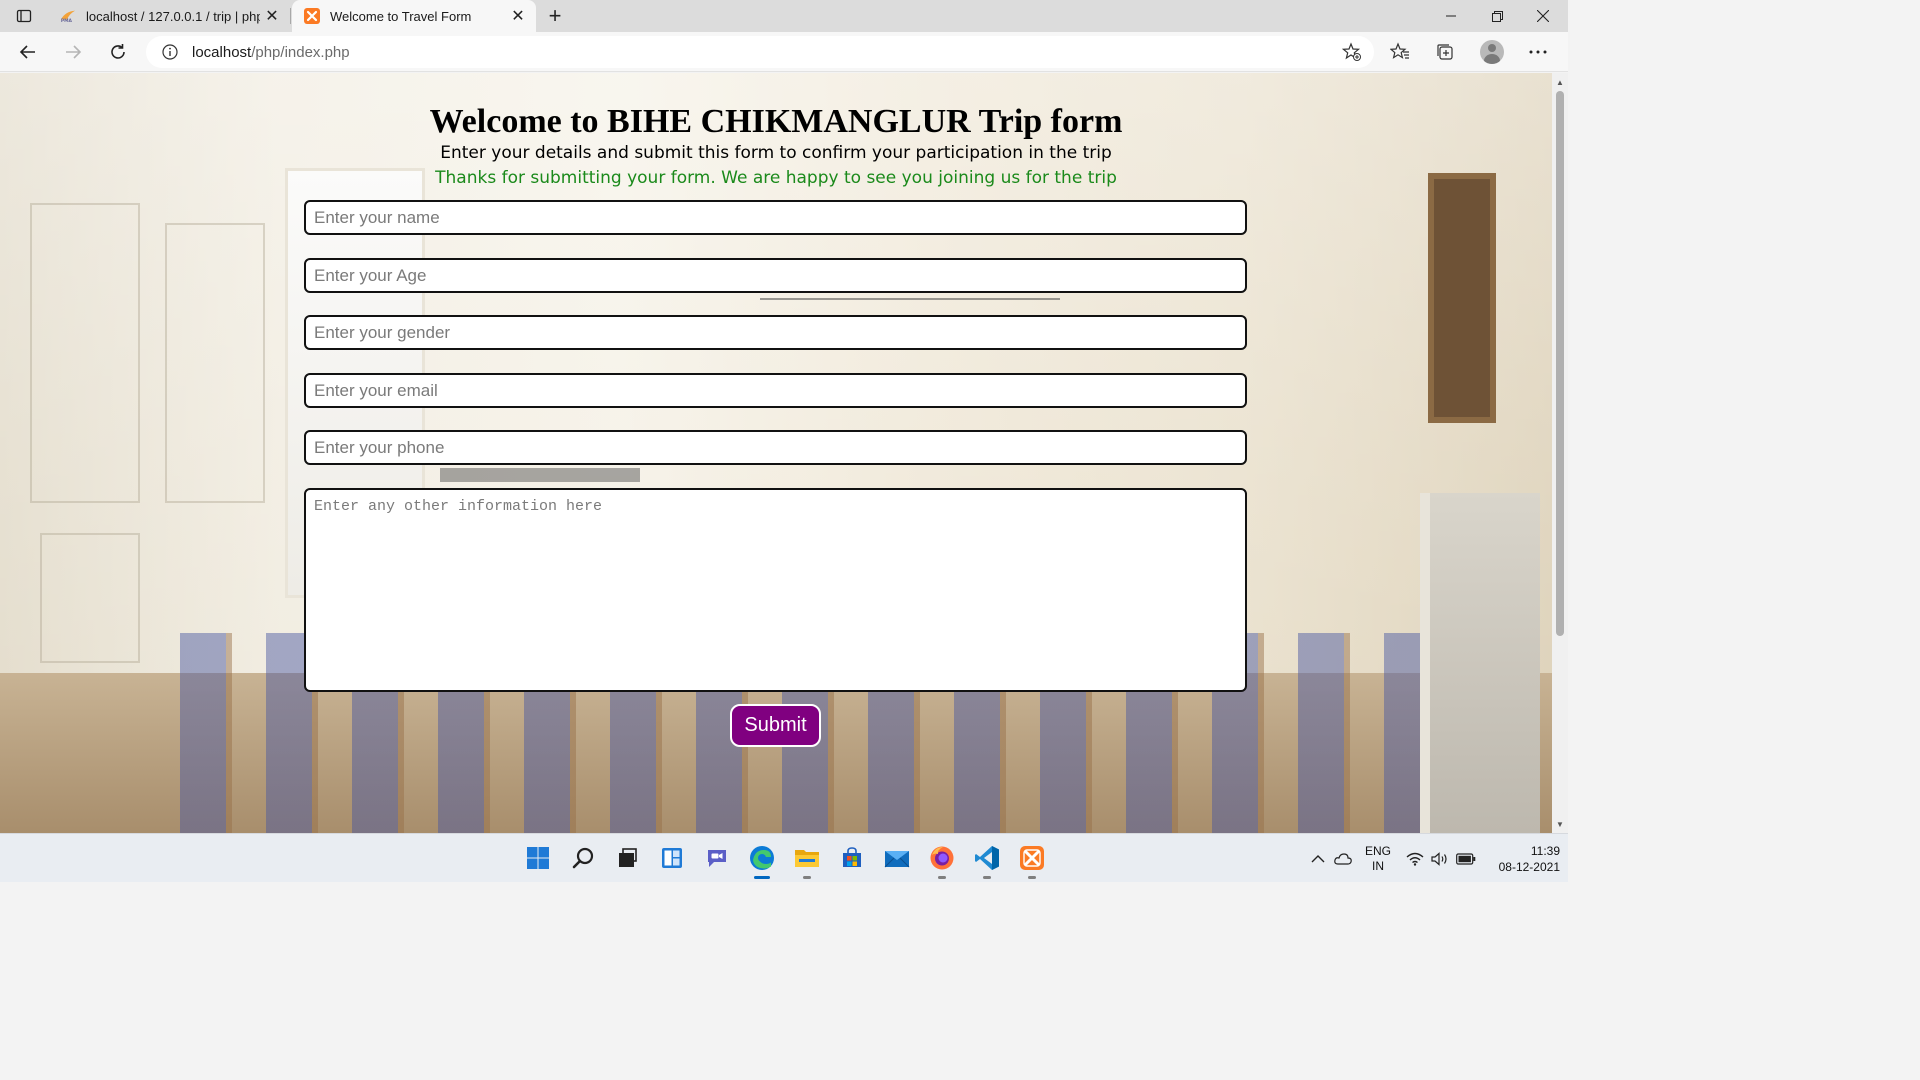 The width and height of the screenshot is (1920, 1080). I want to click on phone-input, so click(775, 447).